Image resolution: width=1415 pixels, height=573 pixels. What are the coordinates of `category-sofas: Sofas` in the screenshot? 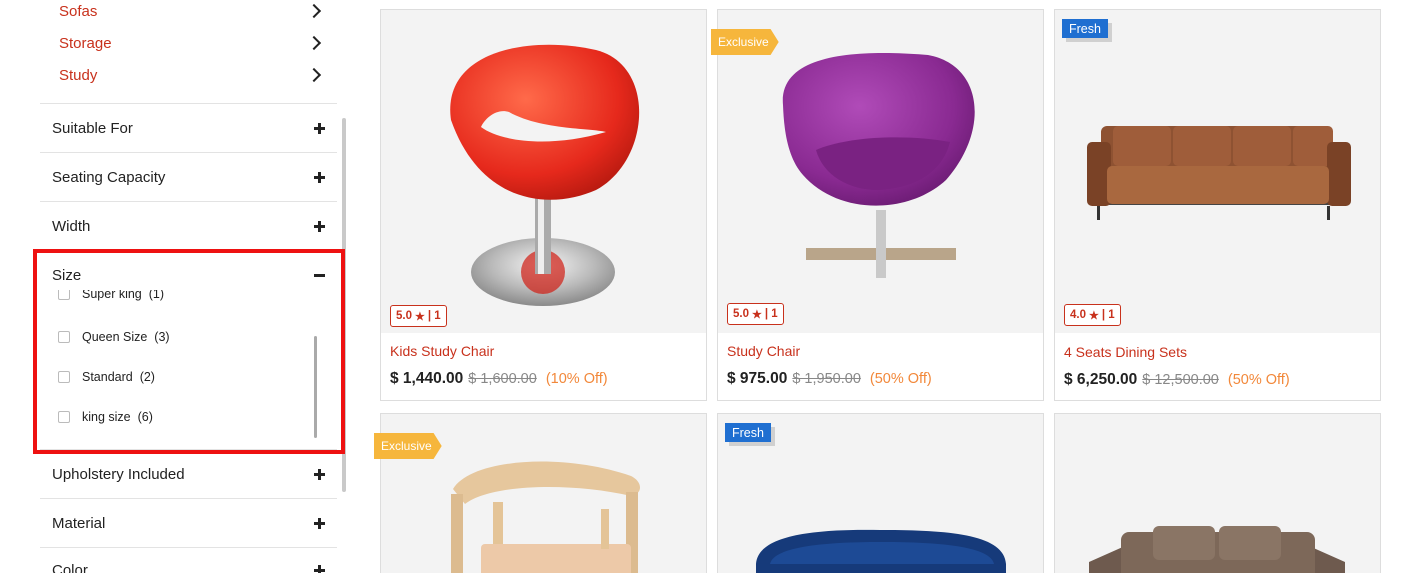 It's located at (193, 13).